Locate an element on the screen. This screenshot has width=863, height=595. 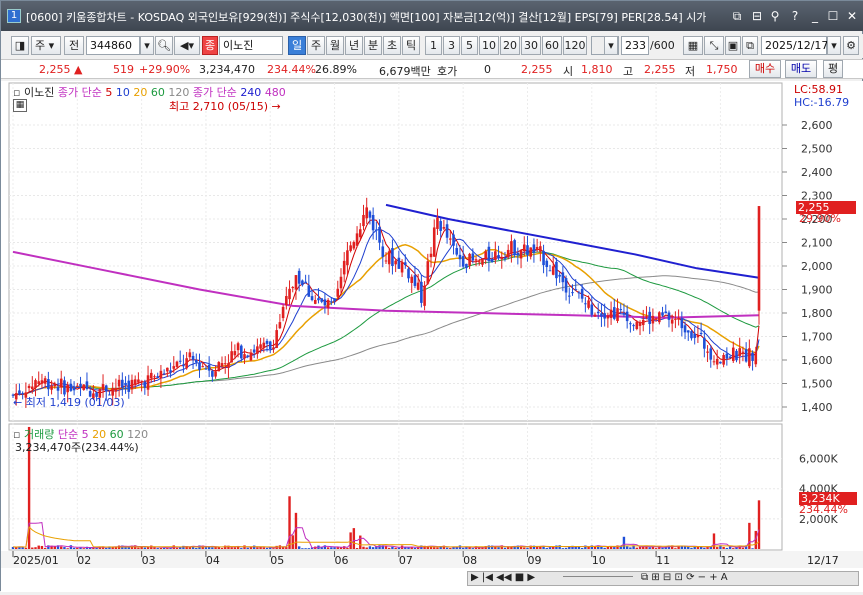
tab-month: 월 is located at coordinates (335, 45).